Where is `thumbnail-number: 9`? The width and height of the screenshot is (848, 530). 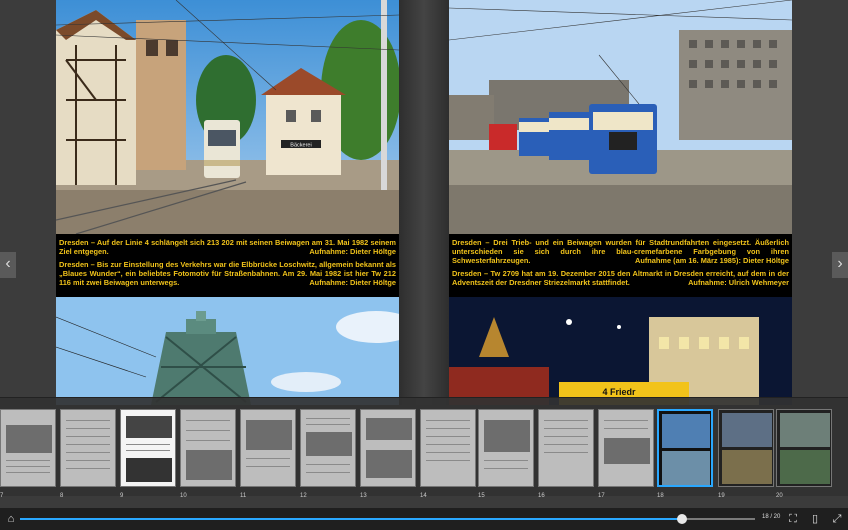 thumbnail-number: 9 is located at coordinates (122, 496).